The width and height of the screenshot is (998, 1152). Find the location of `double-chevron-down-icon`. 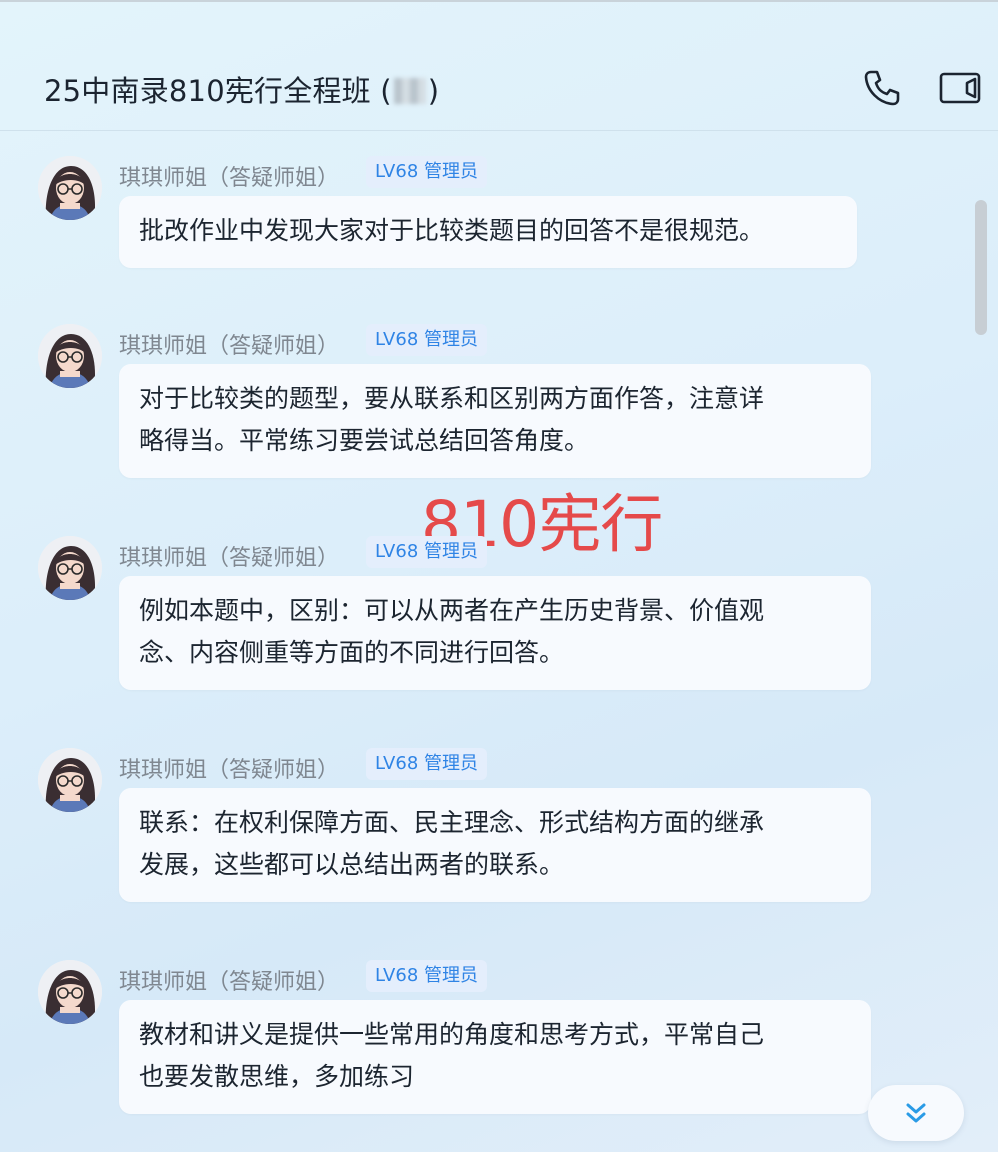

double-chevron-down-icon is located at coordinates (916, 1113).